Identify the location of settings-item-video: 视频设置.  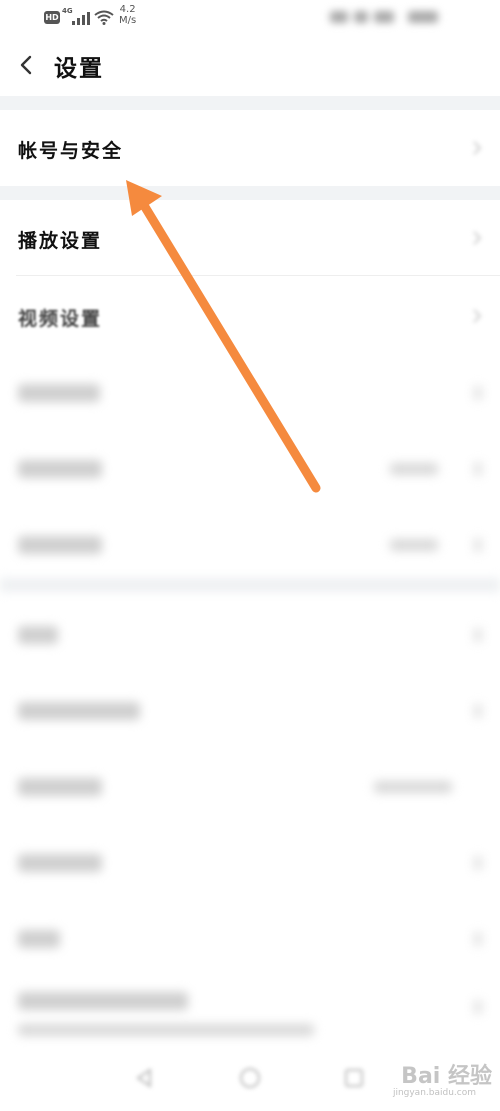
(250, 315).